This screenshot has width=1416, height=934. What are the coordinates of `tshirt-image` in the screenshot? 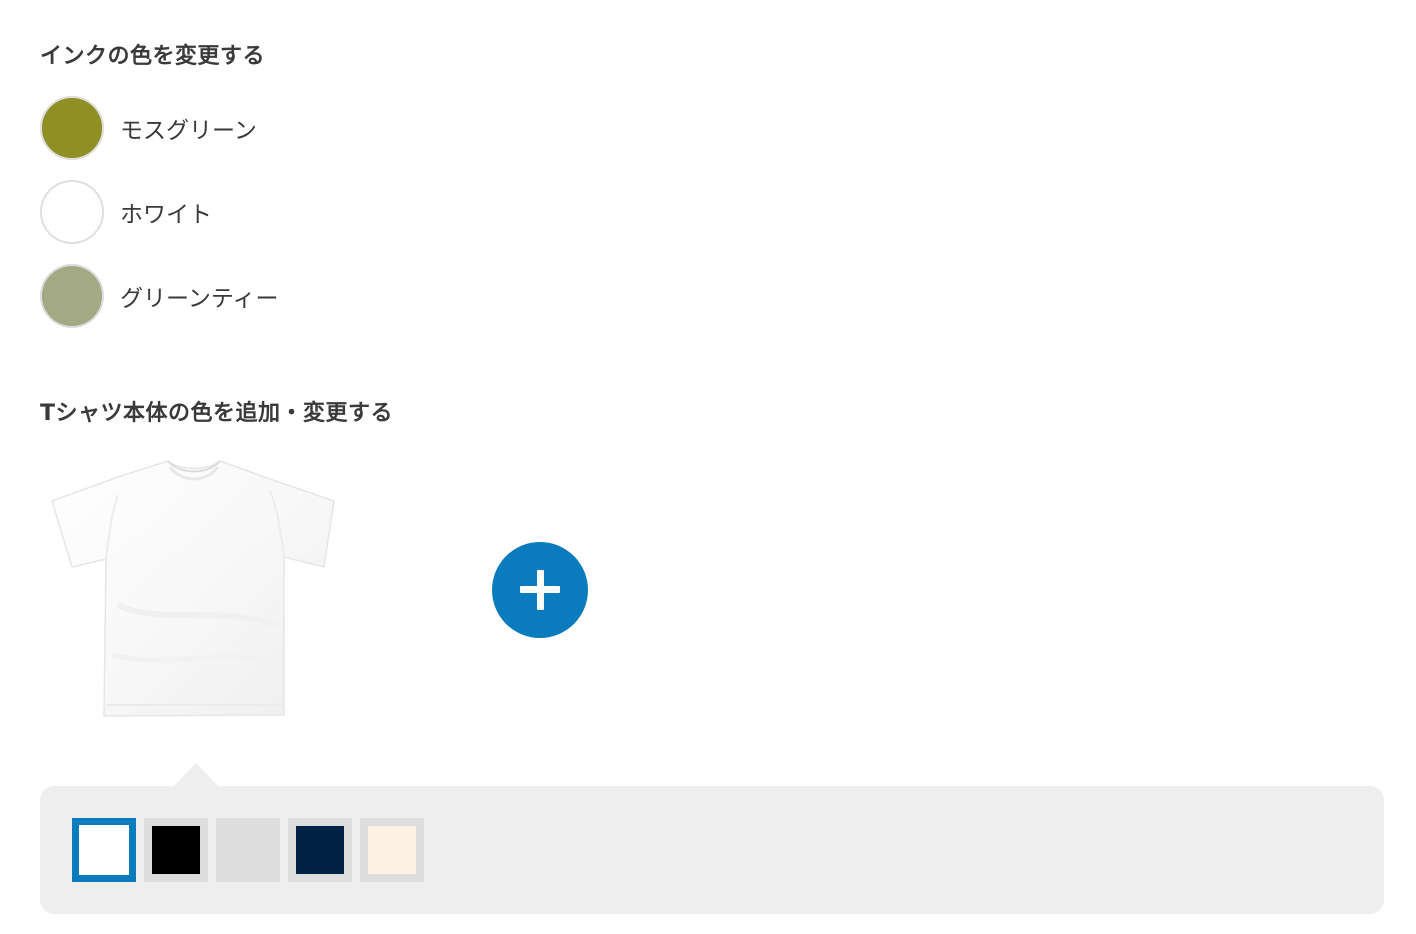 It's located at (193, 588).